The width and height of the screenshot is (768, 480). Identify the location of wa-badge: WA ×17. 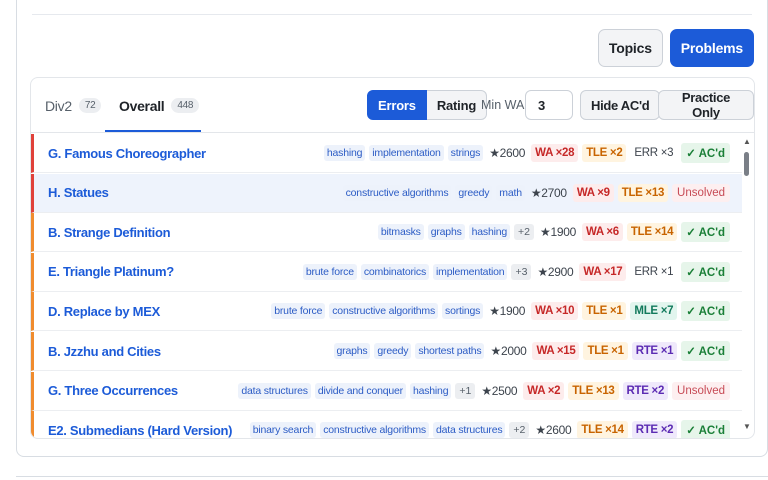
(603, 271).